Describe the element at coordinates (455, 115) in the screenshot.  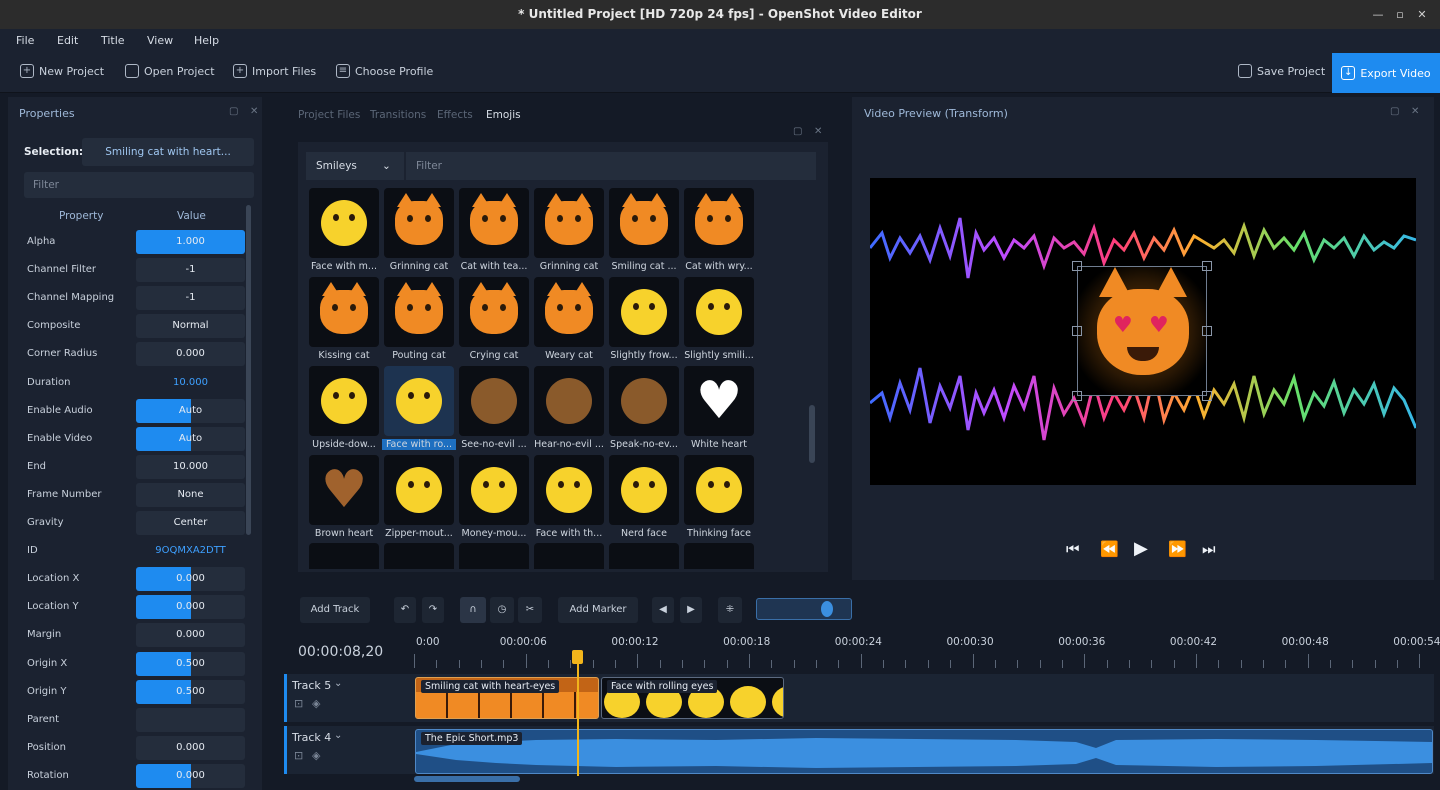
I see `tab-effects: Effects` at that location.